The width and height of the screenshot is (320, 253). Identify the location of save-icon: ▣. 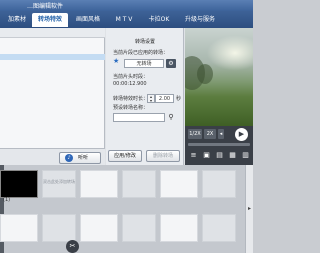
(206, 155).